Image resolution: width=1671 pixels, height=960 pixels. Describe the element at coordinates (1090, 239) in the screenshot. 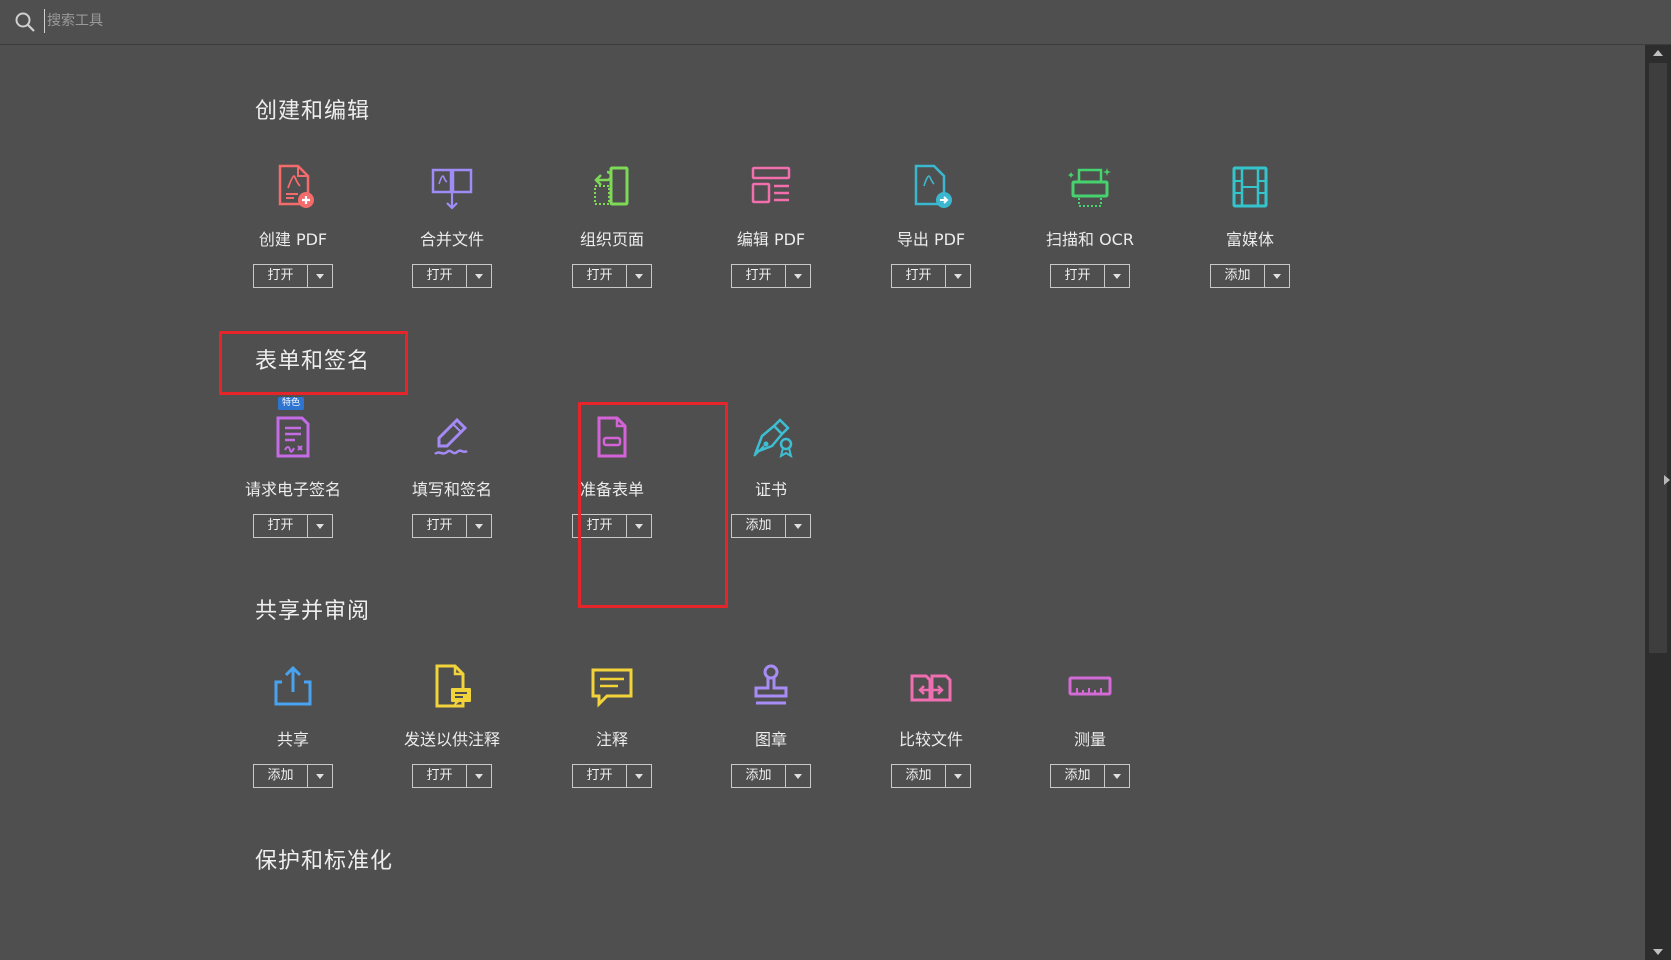

I see `tool-name: 扫描和 OCR` at that location.